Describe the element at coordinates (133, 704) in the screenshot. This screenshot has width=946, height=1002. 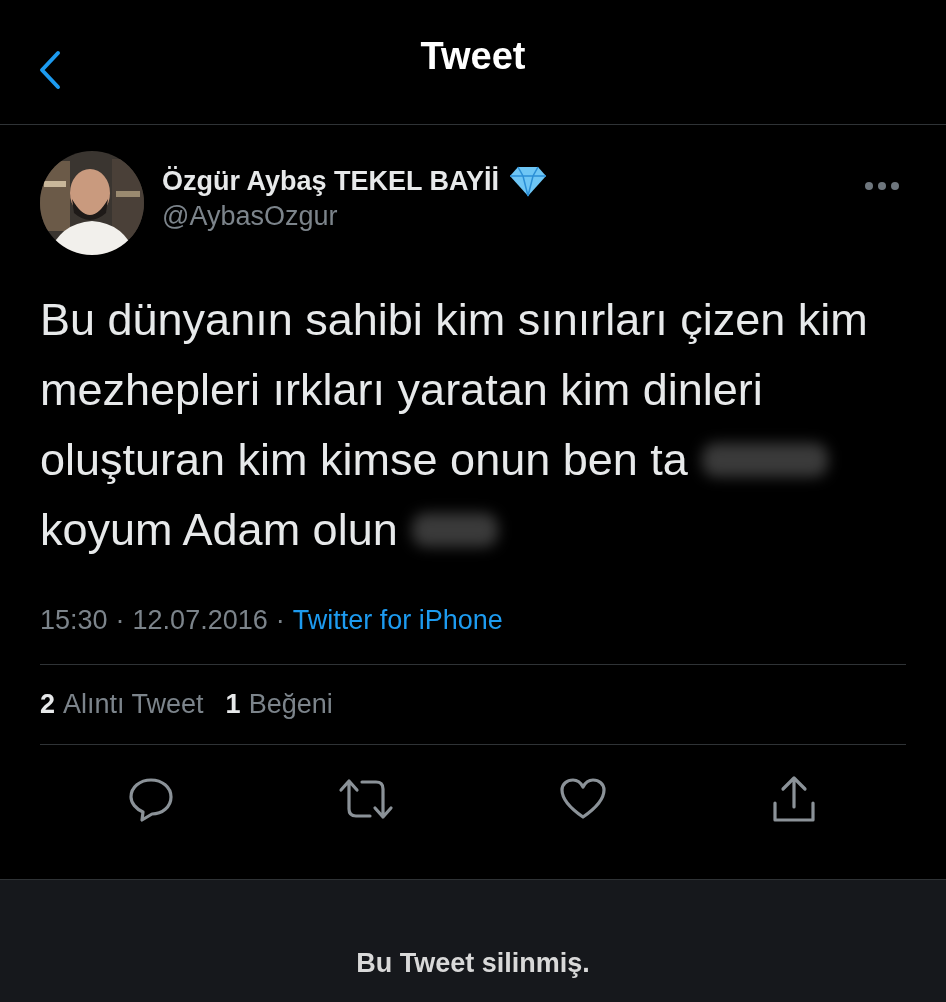
I see `stat-label: Alıntı Tweet` at that location.